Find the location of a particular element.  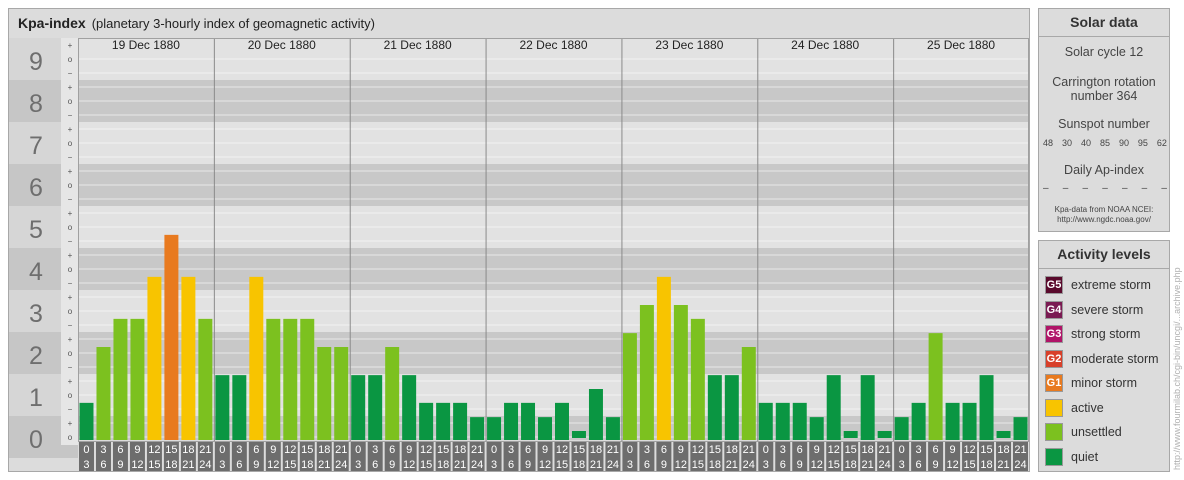

activity-levels-heading: Activity levels is located at coordinates (1104, 255).